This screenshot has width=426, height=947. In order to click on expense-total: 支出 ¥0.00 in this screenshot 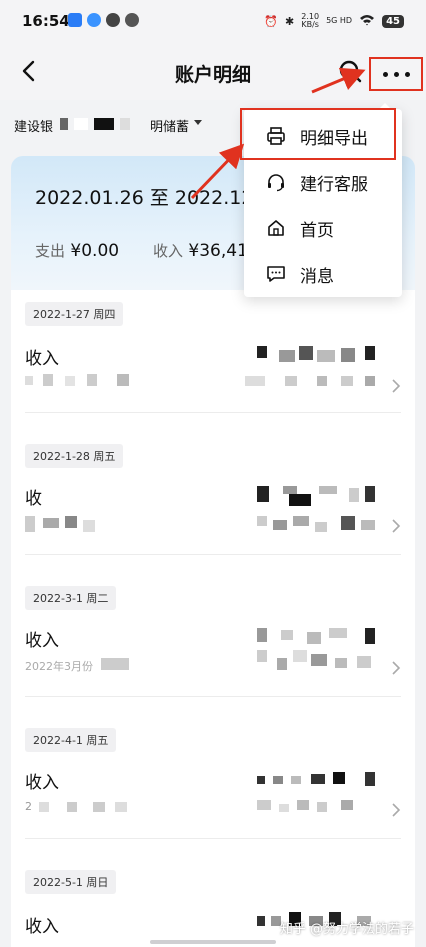, I will do `click(77, 250)`.